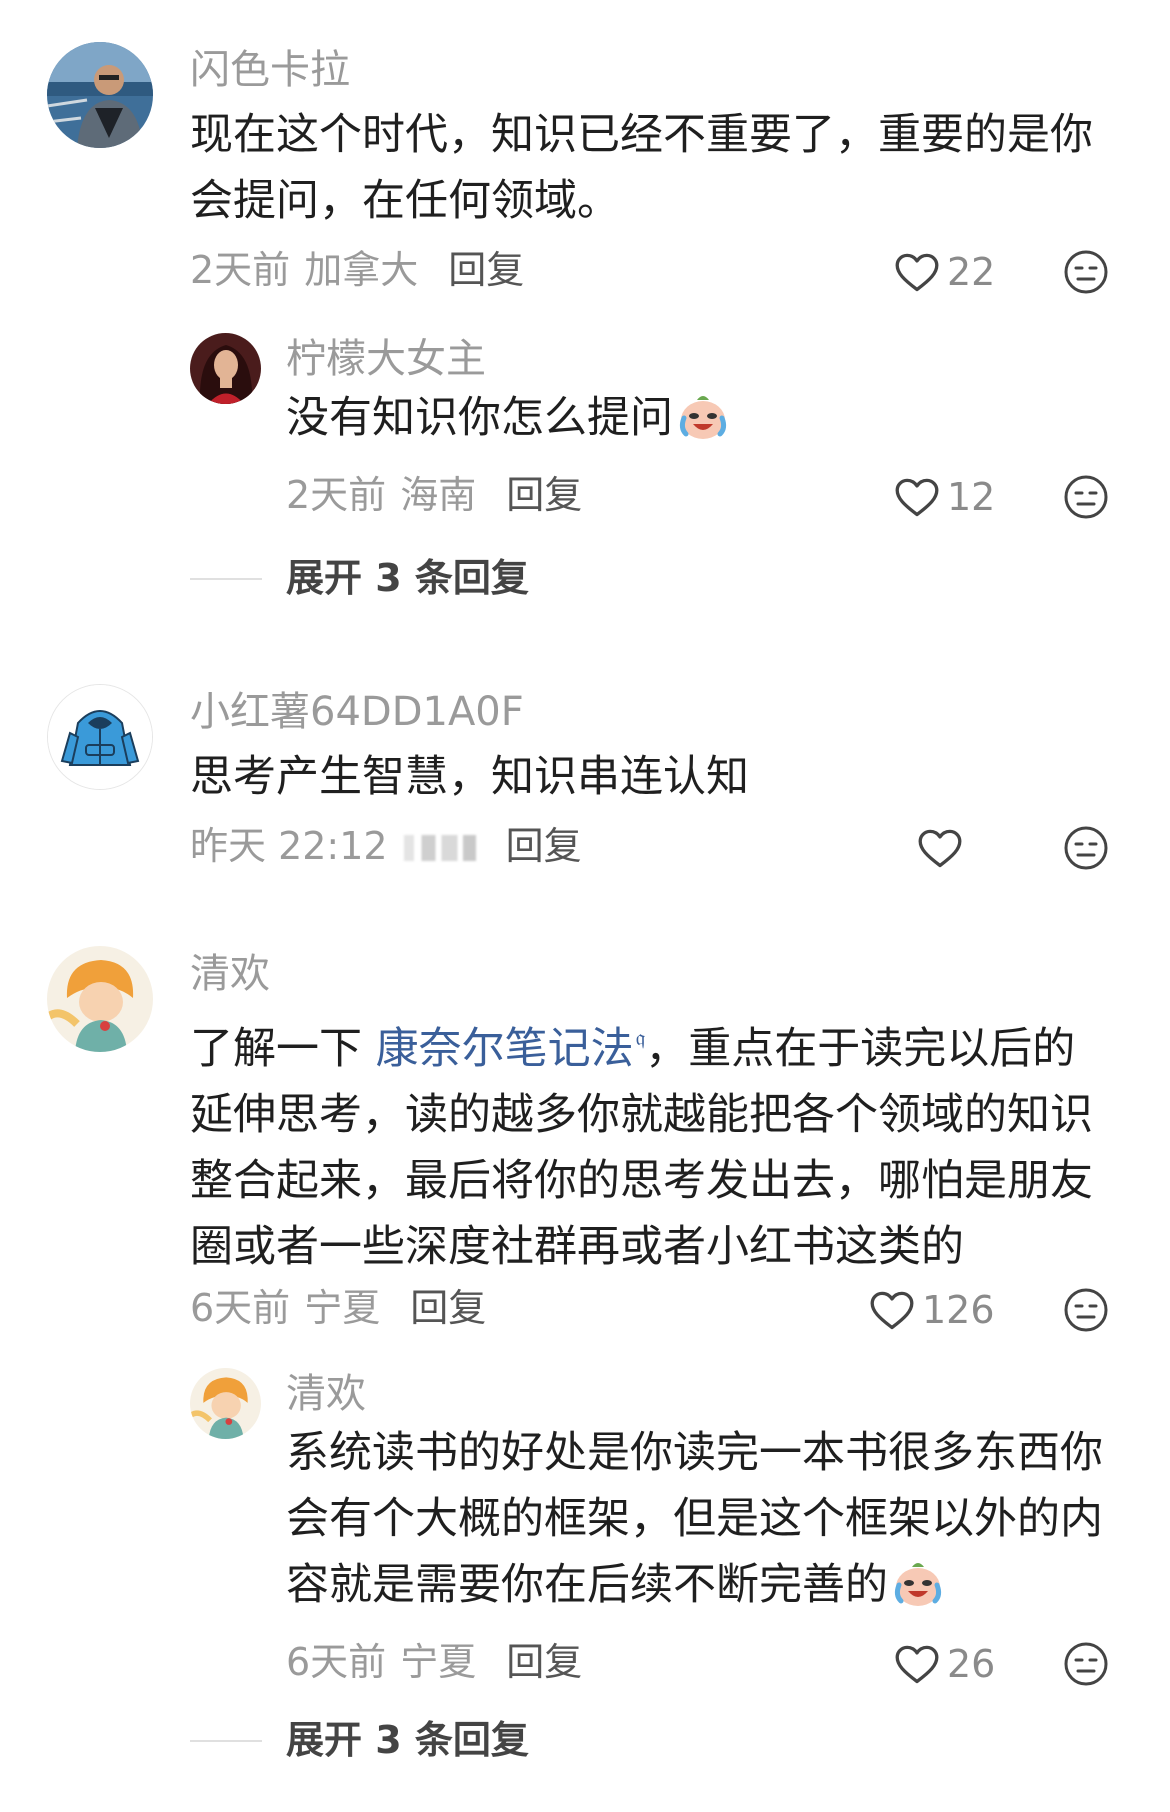 This screenshot has height=1812, width=1170. Describe the element at coordinates (641, 168) in the screenshot. I see `comment-text: 现在这个时代，知识已经不重要了，重要的是你 会提问，在任何领域。` at that location.